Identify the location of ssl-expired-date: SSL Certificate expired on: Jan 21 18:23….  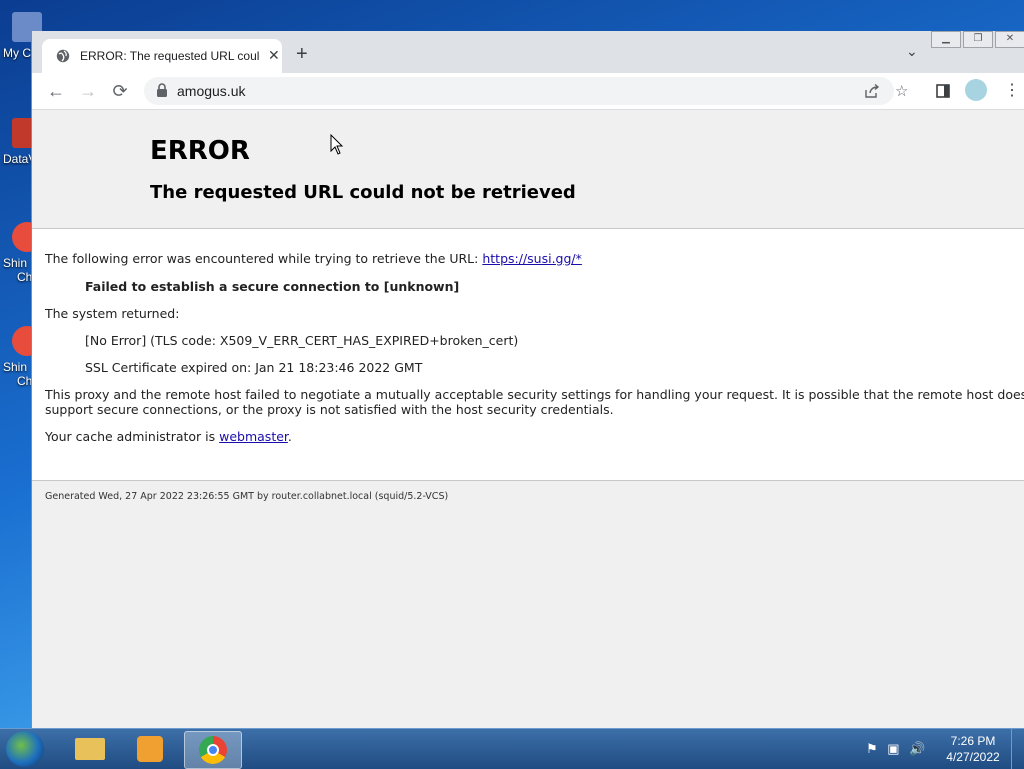
(254, 367).